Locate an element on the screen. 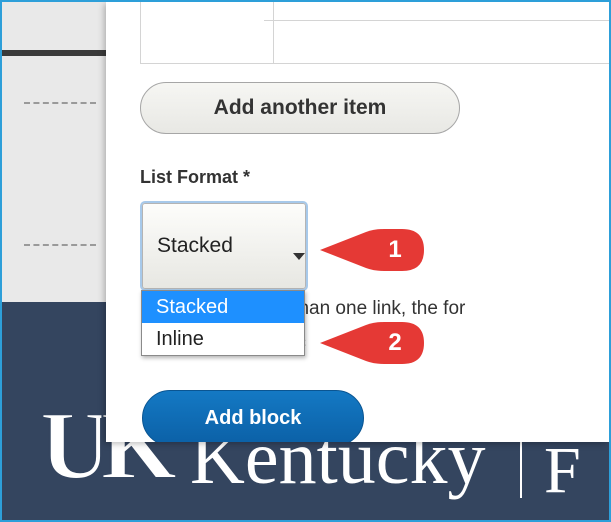 The image size is (611, 522). table-input-edge is located at coordinates (436, 20).